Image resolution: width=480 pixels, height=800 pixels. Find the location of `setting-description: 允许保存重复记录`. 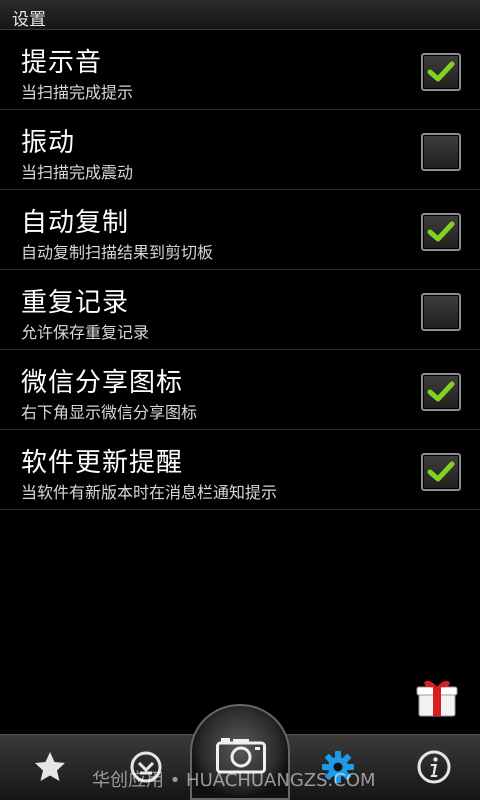

setting-description: 允许保存重复记录 is located at coordinates (85, 332).